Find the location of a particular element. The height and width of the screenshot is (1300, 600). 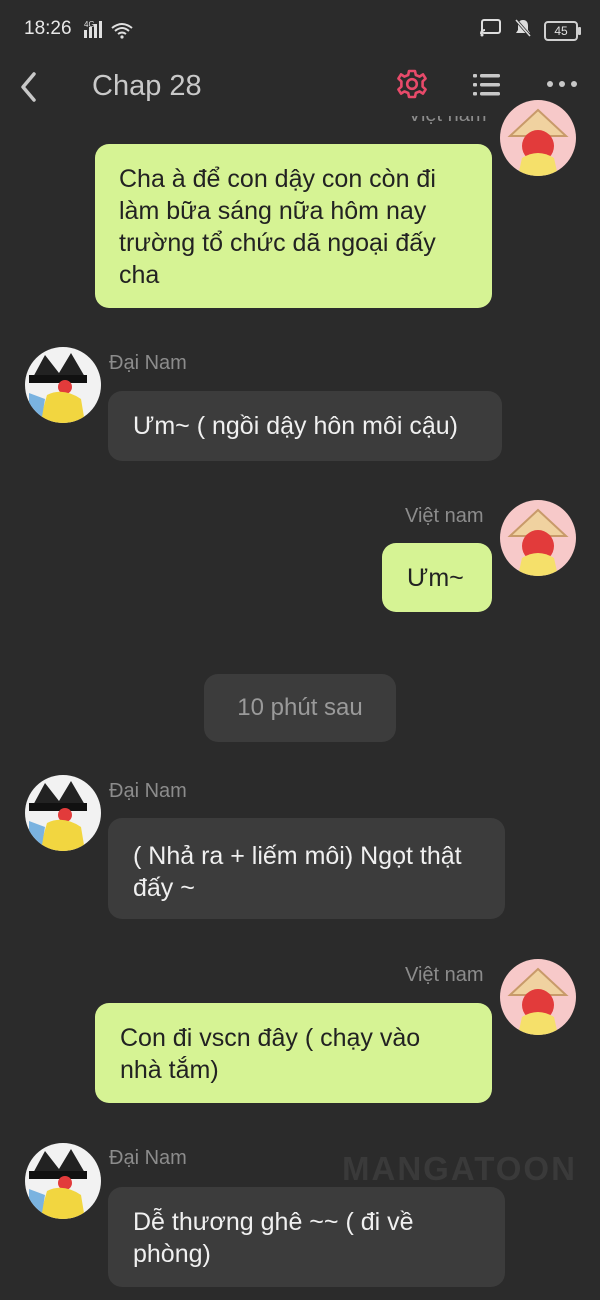

status-icons: 45 is located at coordinates (530, 30).